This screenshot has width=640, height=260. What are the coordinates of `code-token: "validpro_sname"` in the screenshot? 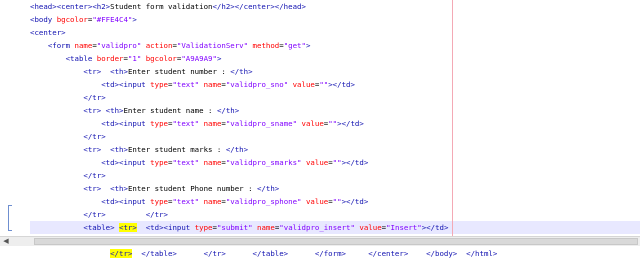 It's located at (261, 123).